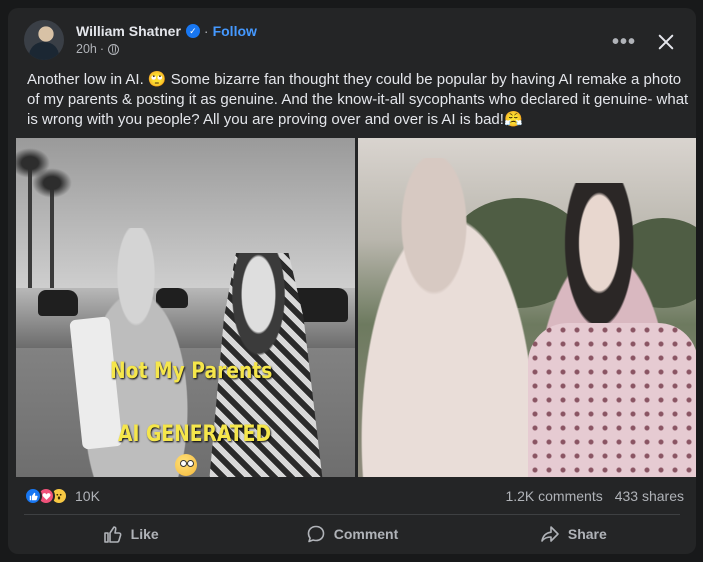  I want to click on header-actions: •••, so click(645, 42).